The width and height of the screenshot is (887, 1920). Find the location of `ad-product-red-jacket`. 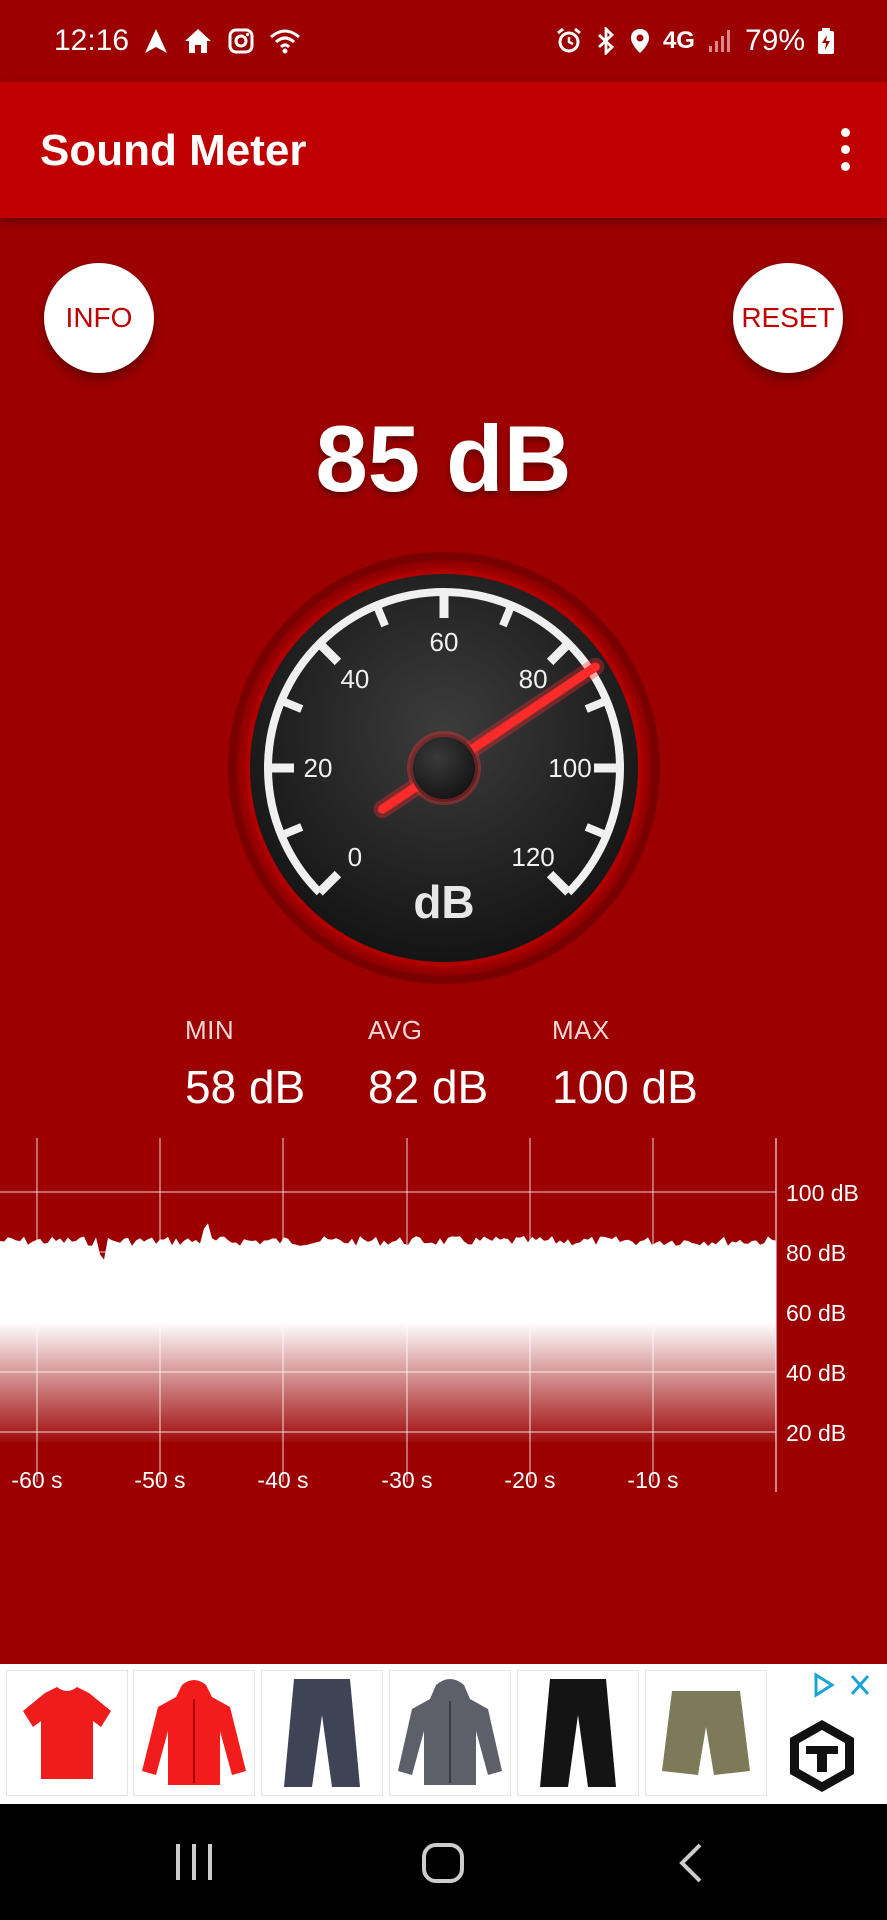

ad-product-red-jacket is located at coordinates (194, 1733).